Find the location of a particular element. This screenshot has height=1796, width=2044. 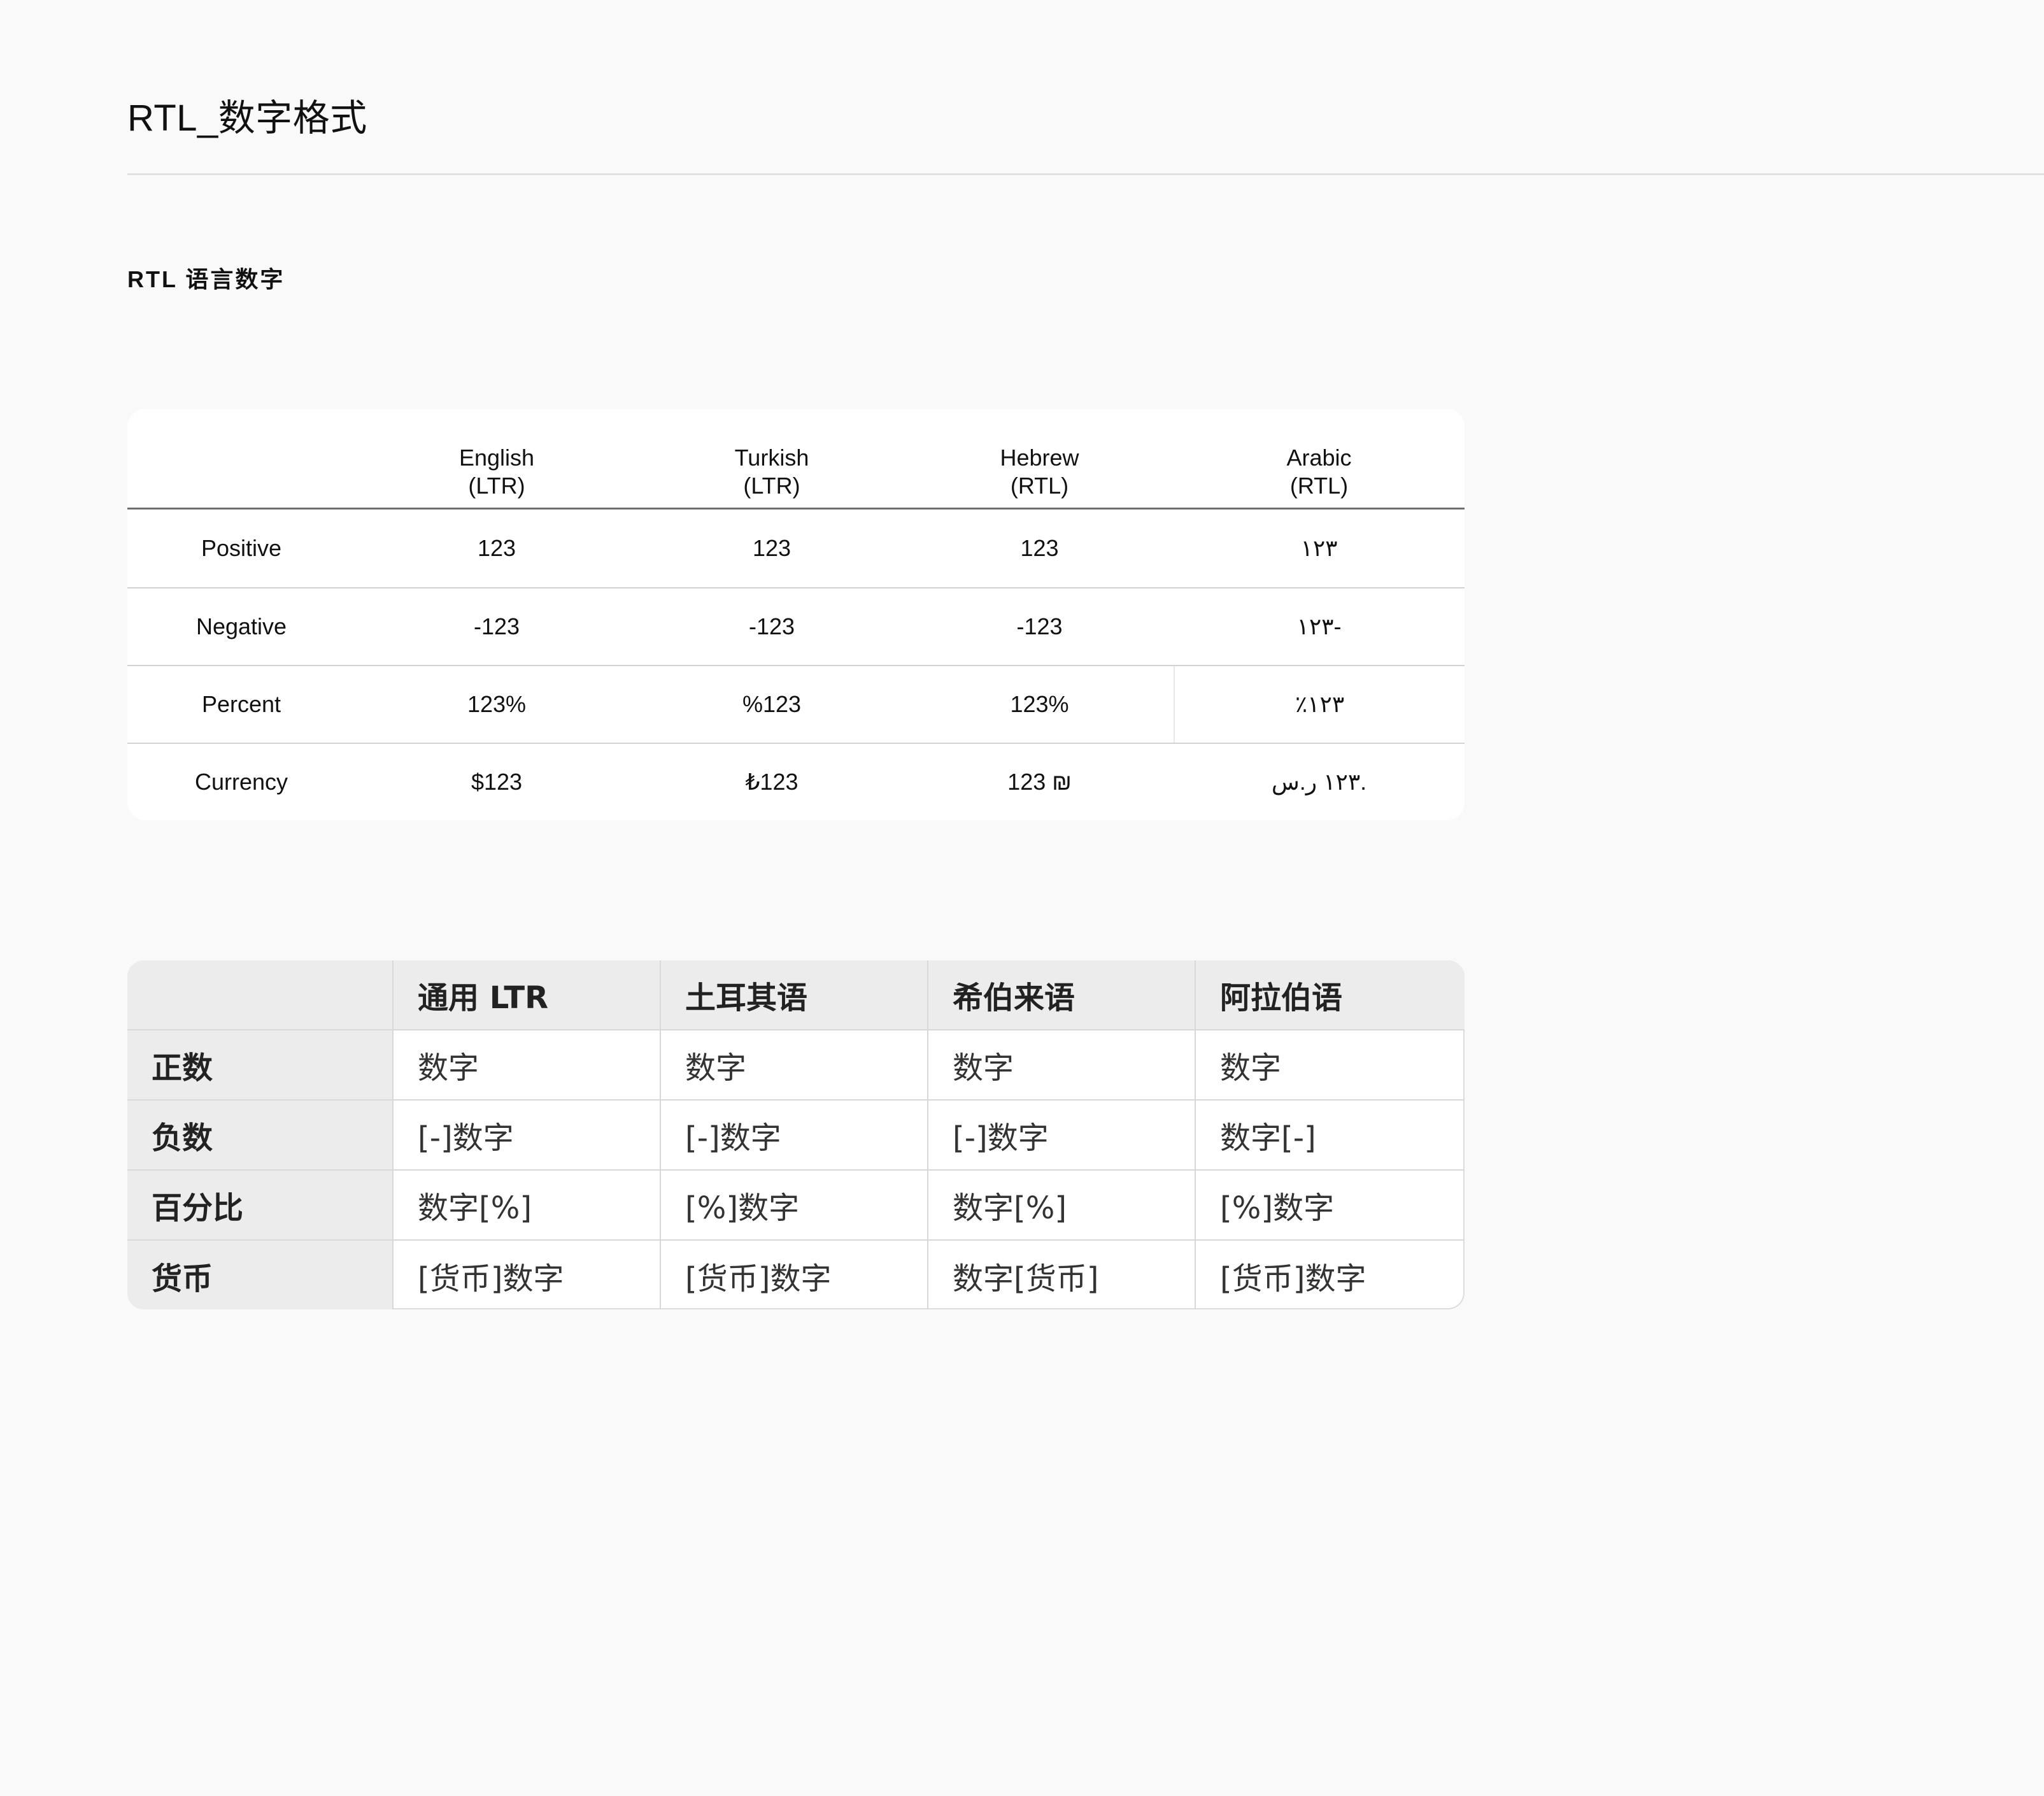

cell-hebrew: 123 is located at coordinates (1039, 548).